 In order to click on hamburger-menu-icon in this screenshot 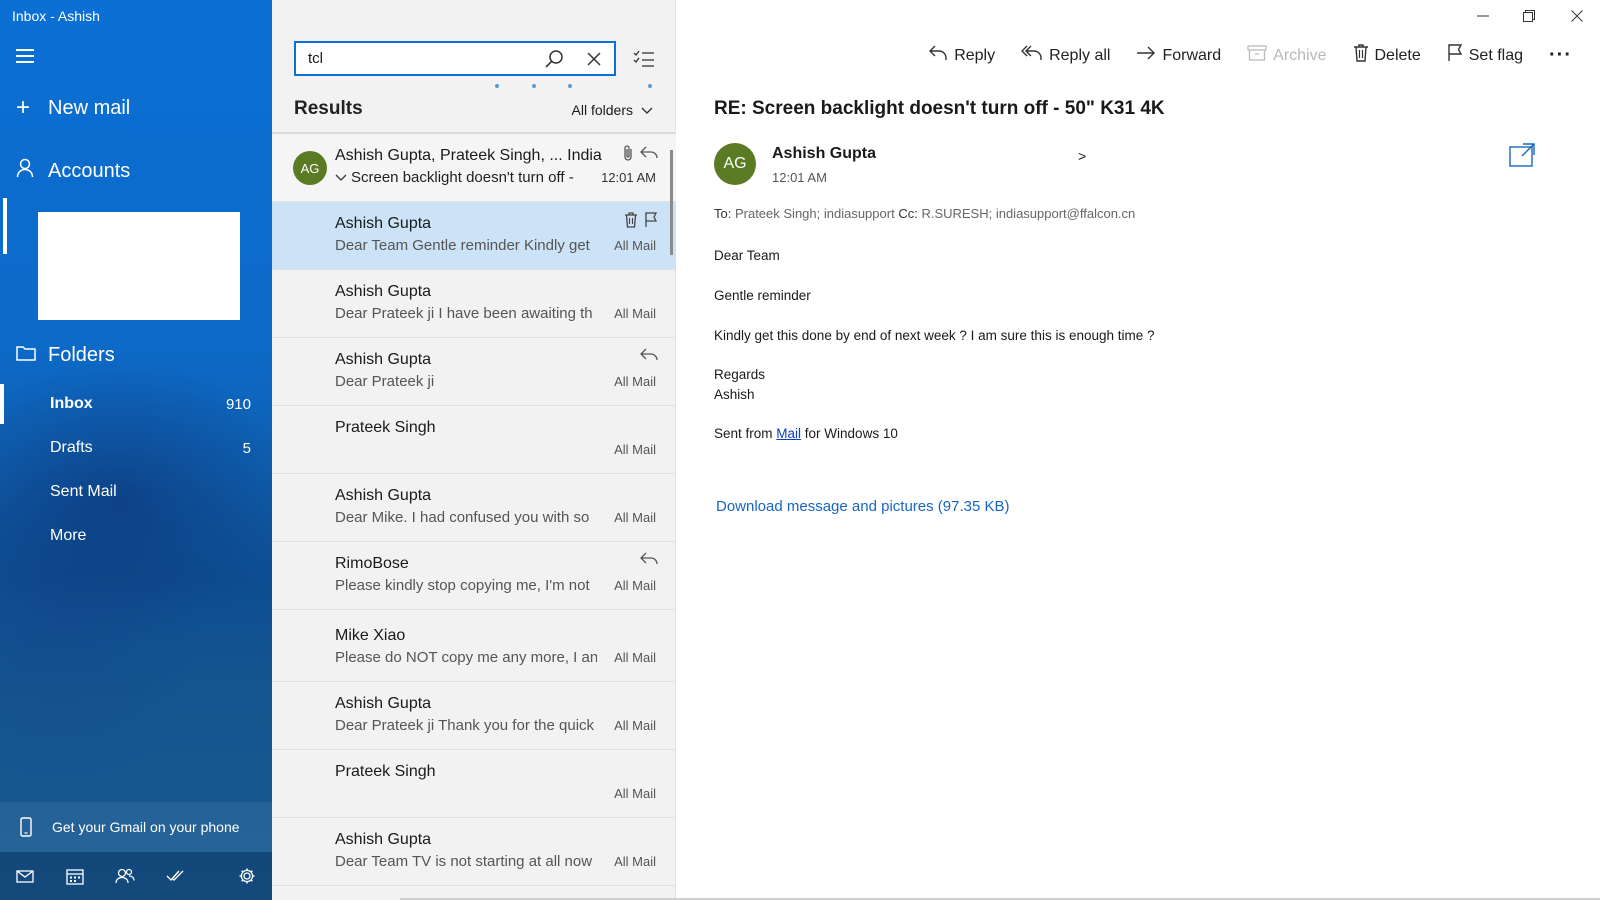, I will do `click(25, 56)`.